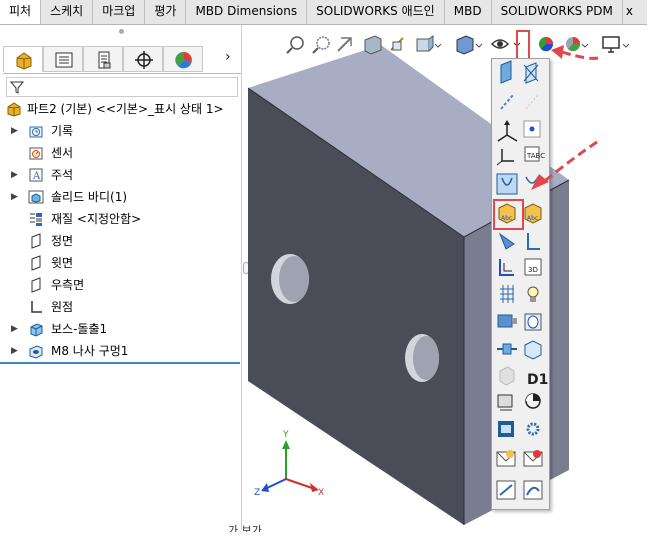  What do you see at coordinates (575, 52) in the screenshot?
I see `callout-arrow-top` at bounding box center [575, 52].